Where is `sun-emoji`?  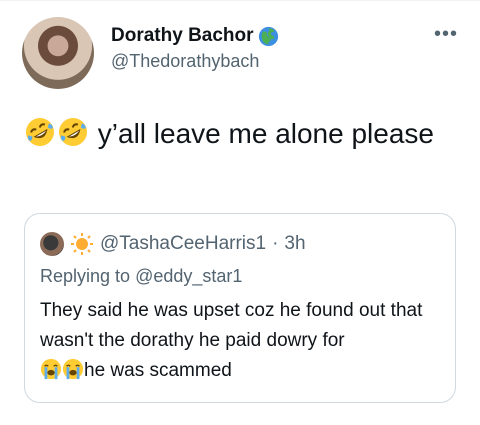 sun-emoji is located at coordinates (82, 244).